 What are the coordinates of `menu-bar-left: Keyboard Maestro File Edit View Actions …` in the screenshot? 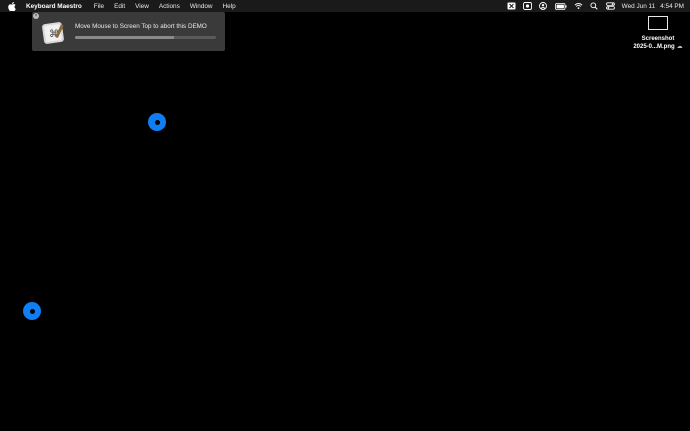 It's located at (127, 6).